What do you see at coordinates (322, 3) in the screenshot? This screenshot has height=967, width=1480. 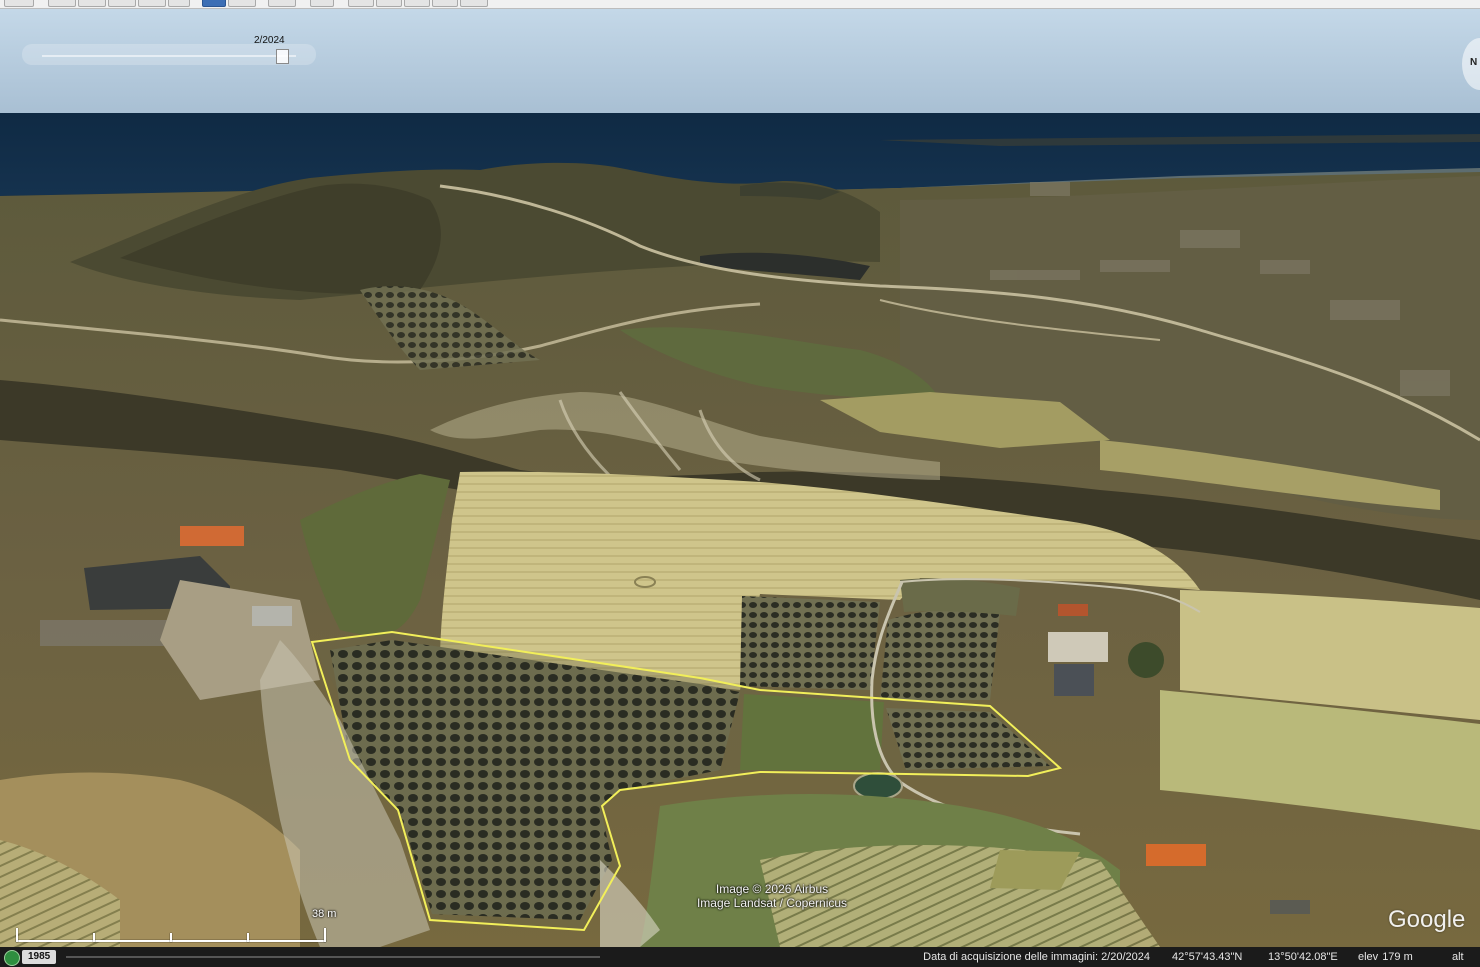 I see `ruler-button` at bounding box center [322, 3].